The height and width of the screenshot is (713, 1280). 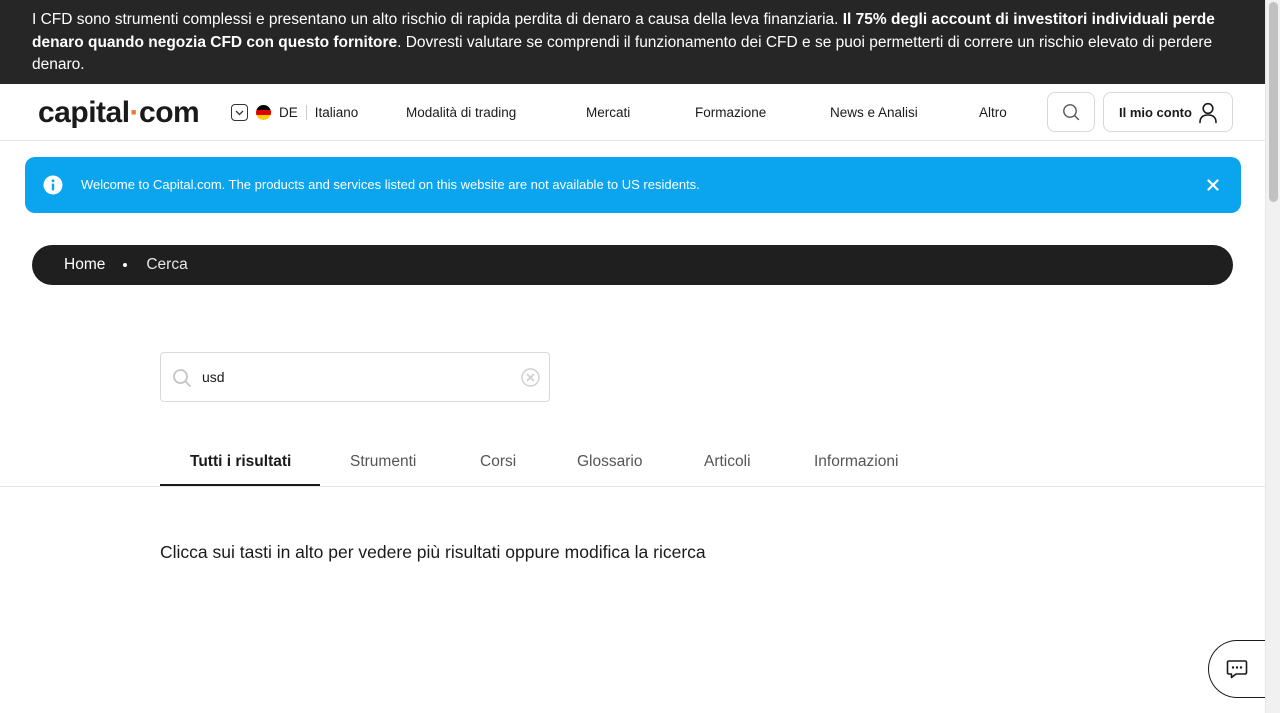 I want to click on info-icon, so click(x=53, y=185).